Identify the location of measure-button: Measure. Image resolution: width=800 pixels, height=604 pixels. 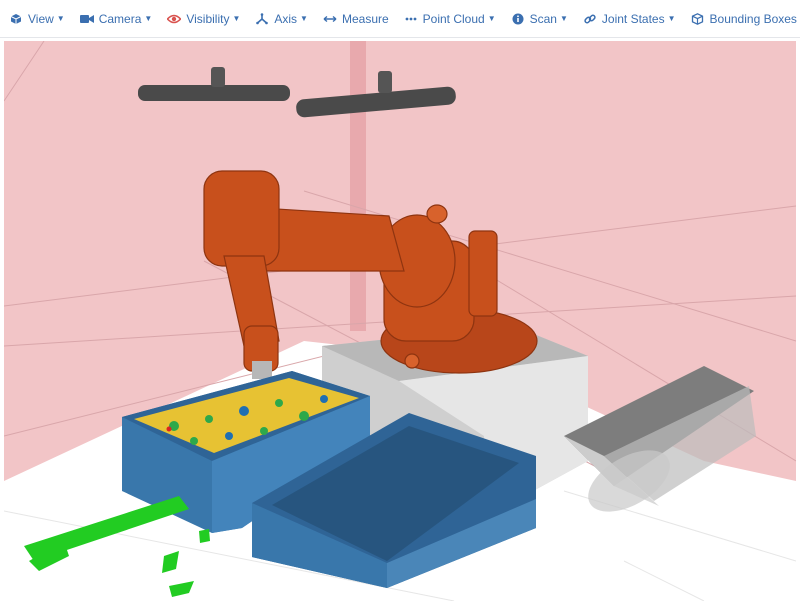
(356, 19).